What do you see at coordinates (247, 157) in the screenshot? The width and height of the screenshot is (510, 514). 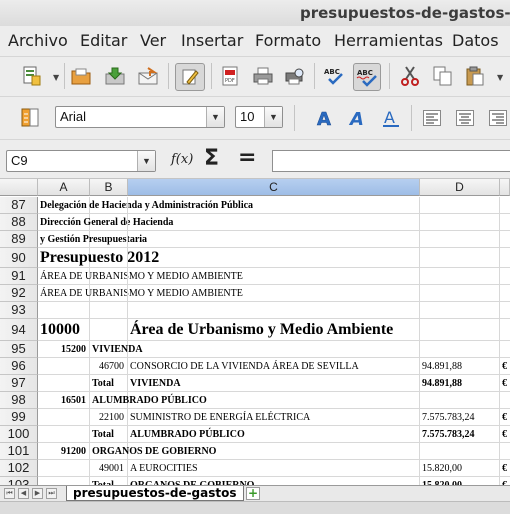 I see `formula-button: =` at bounding box center [247, 157].